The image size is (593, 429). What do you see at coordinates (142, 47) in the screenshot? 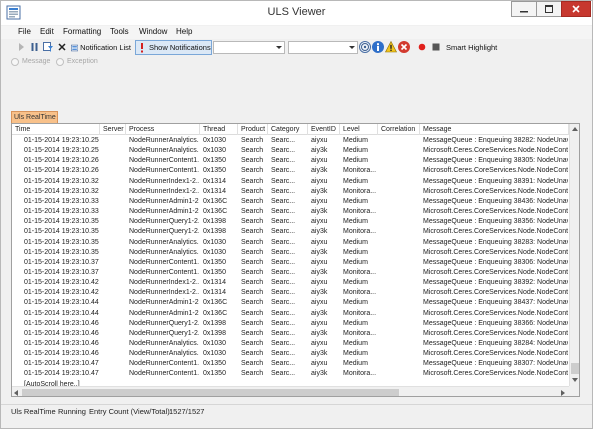
I see `warning-flag-icon` at bounding box center [142, 47].